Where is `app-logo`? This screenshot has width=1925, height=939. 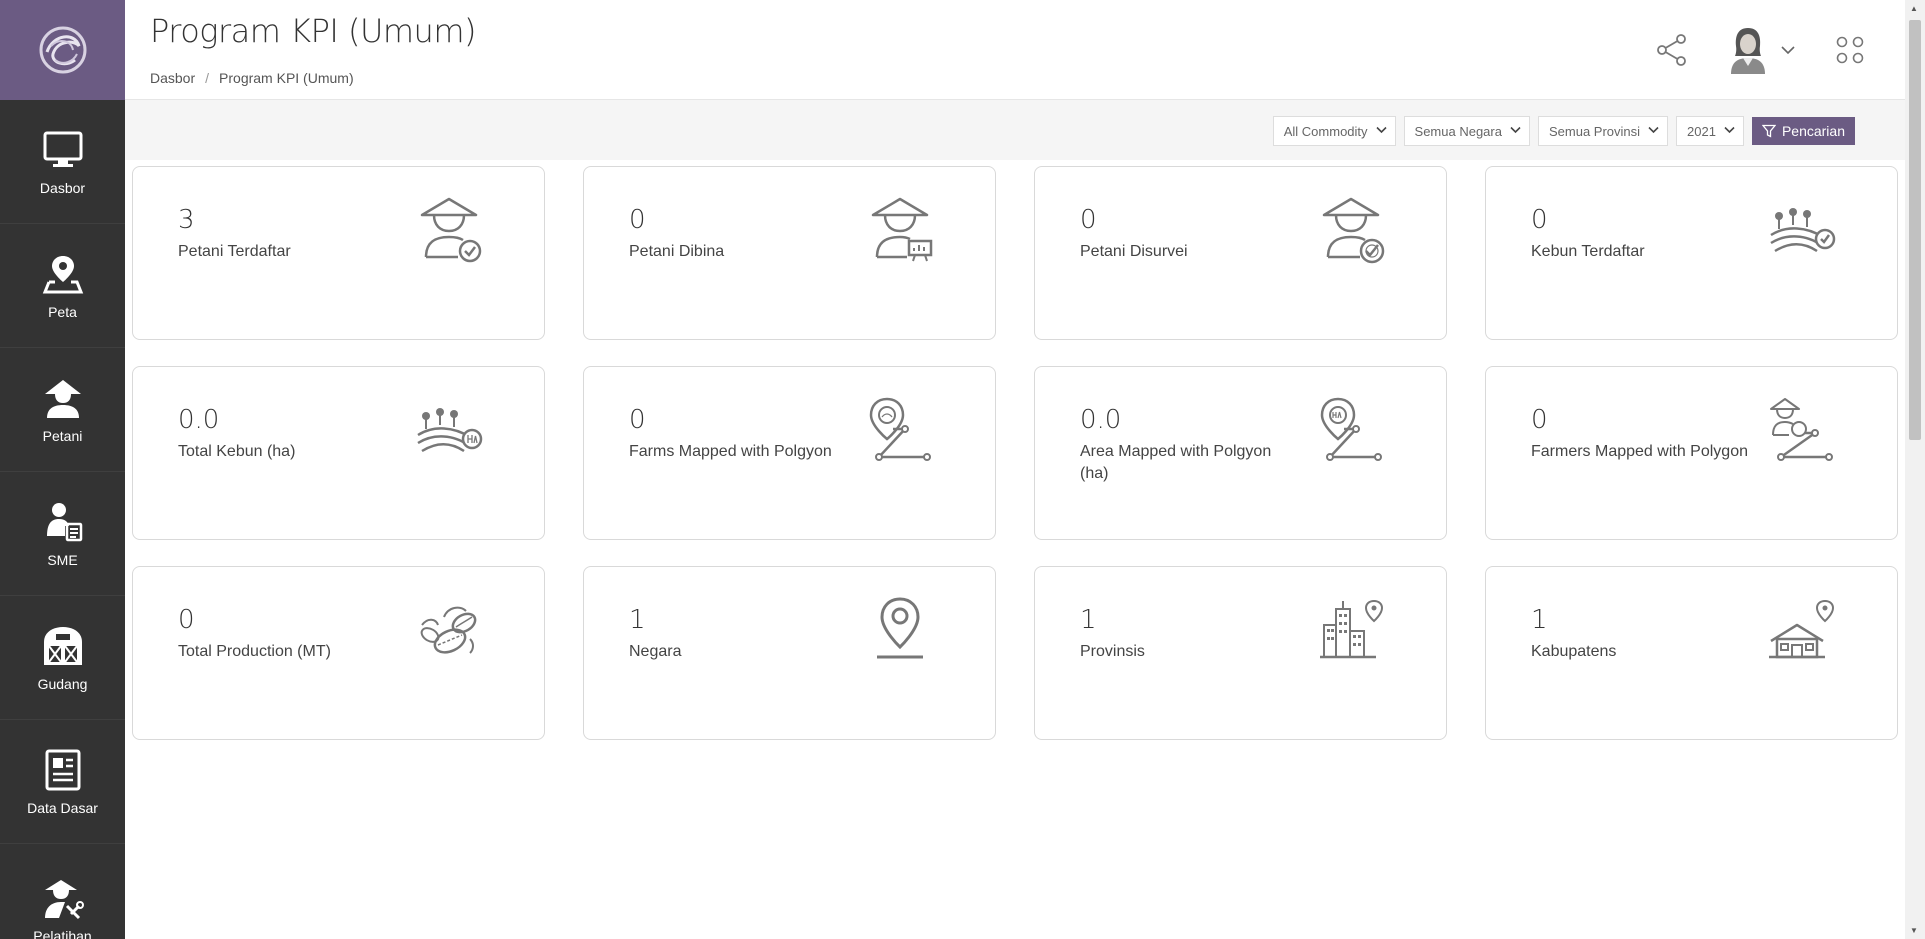 app-logo is located at coordinates (62, 50).